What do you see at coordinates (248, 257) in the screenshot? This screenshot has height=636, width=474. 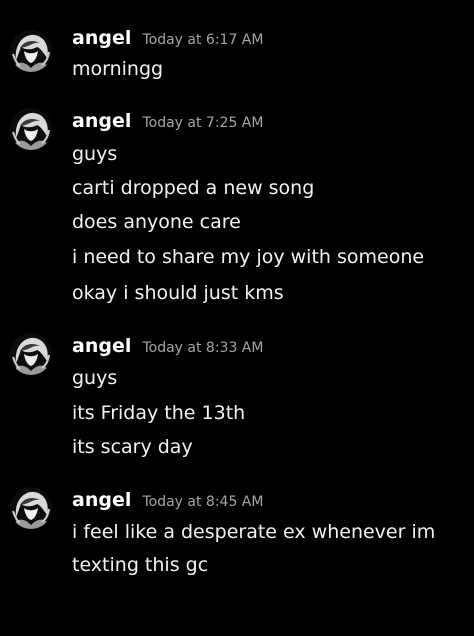 I see `message-text: i need to share my joy with someone` at bounding box center [248, 257].